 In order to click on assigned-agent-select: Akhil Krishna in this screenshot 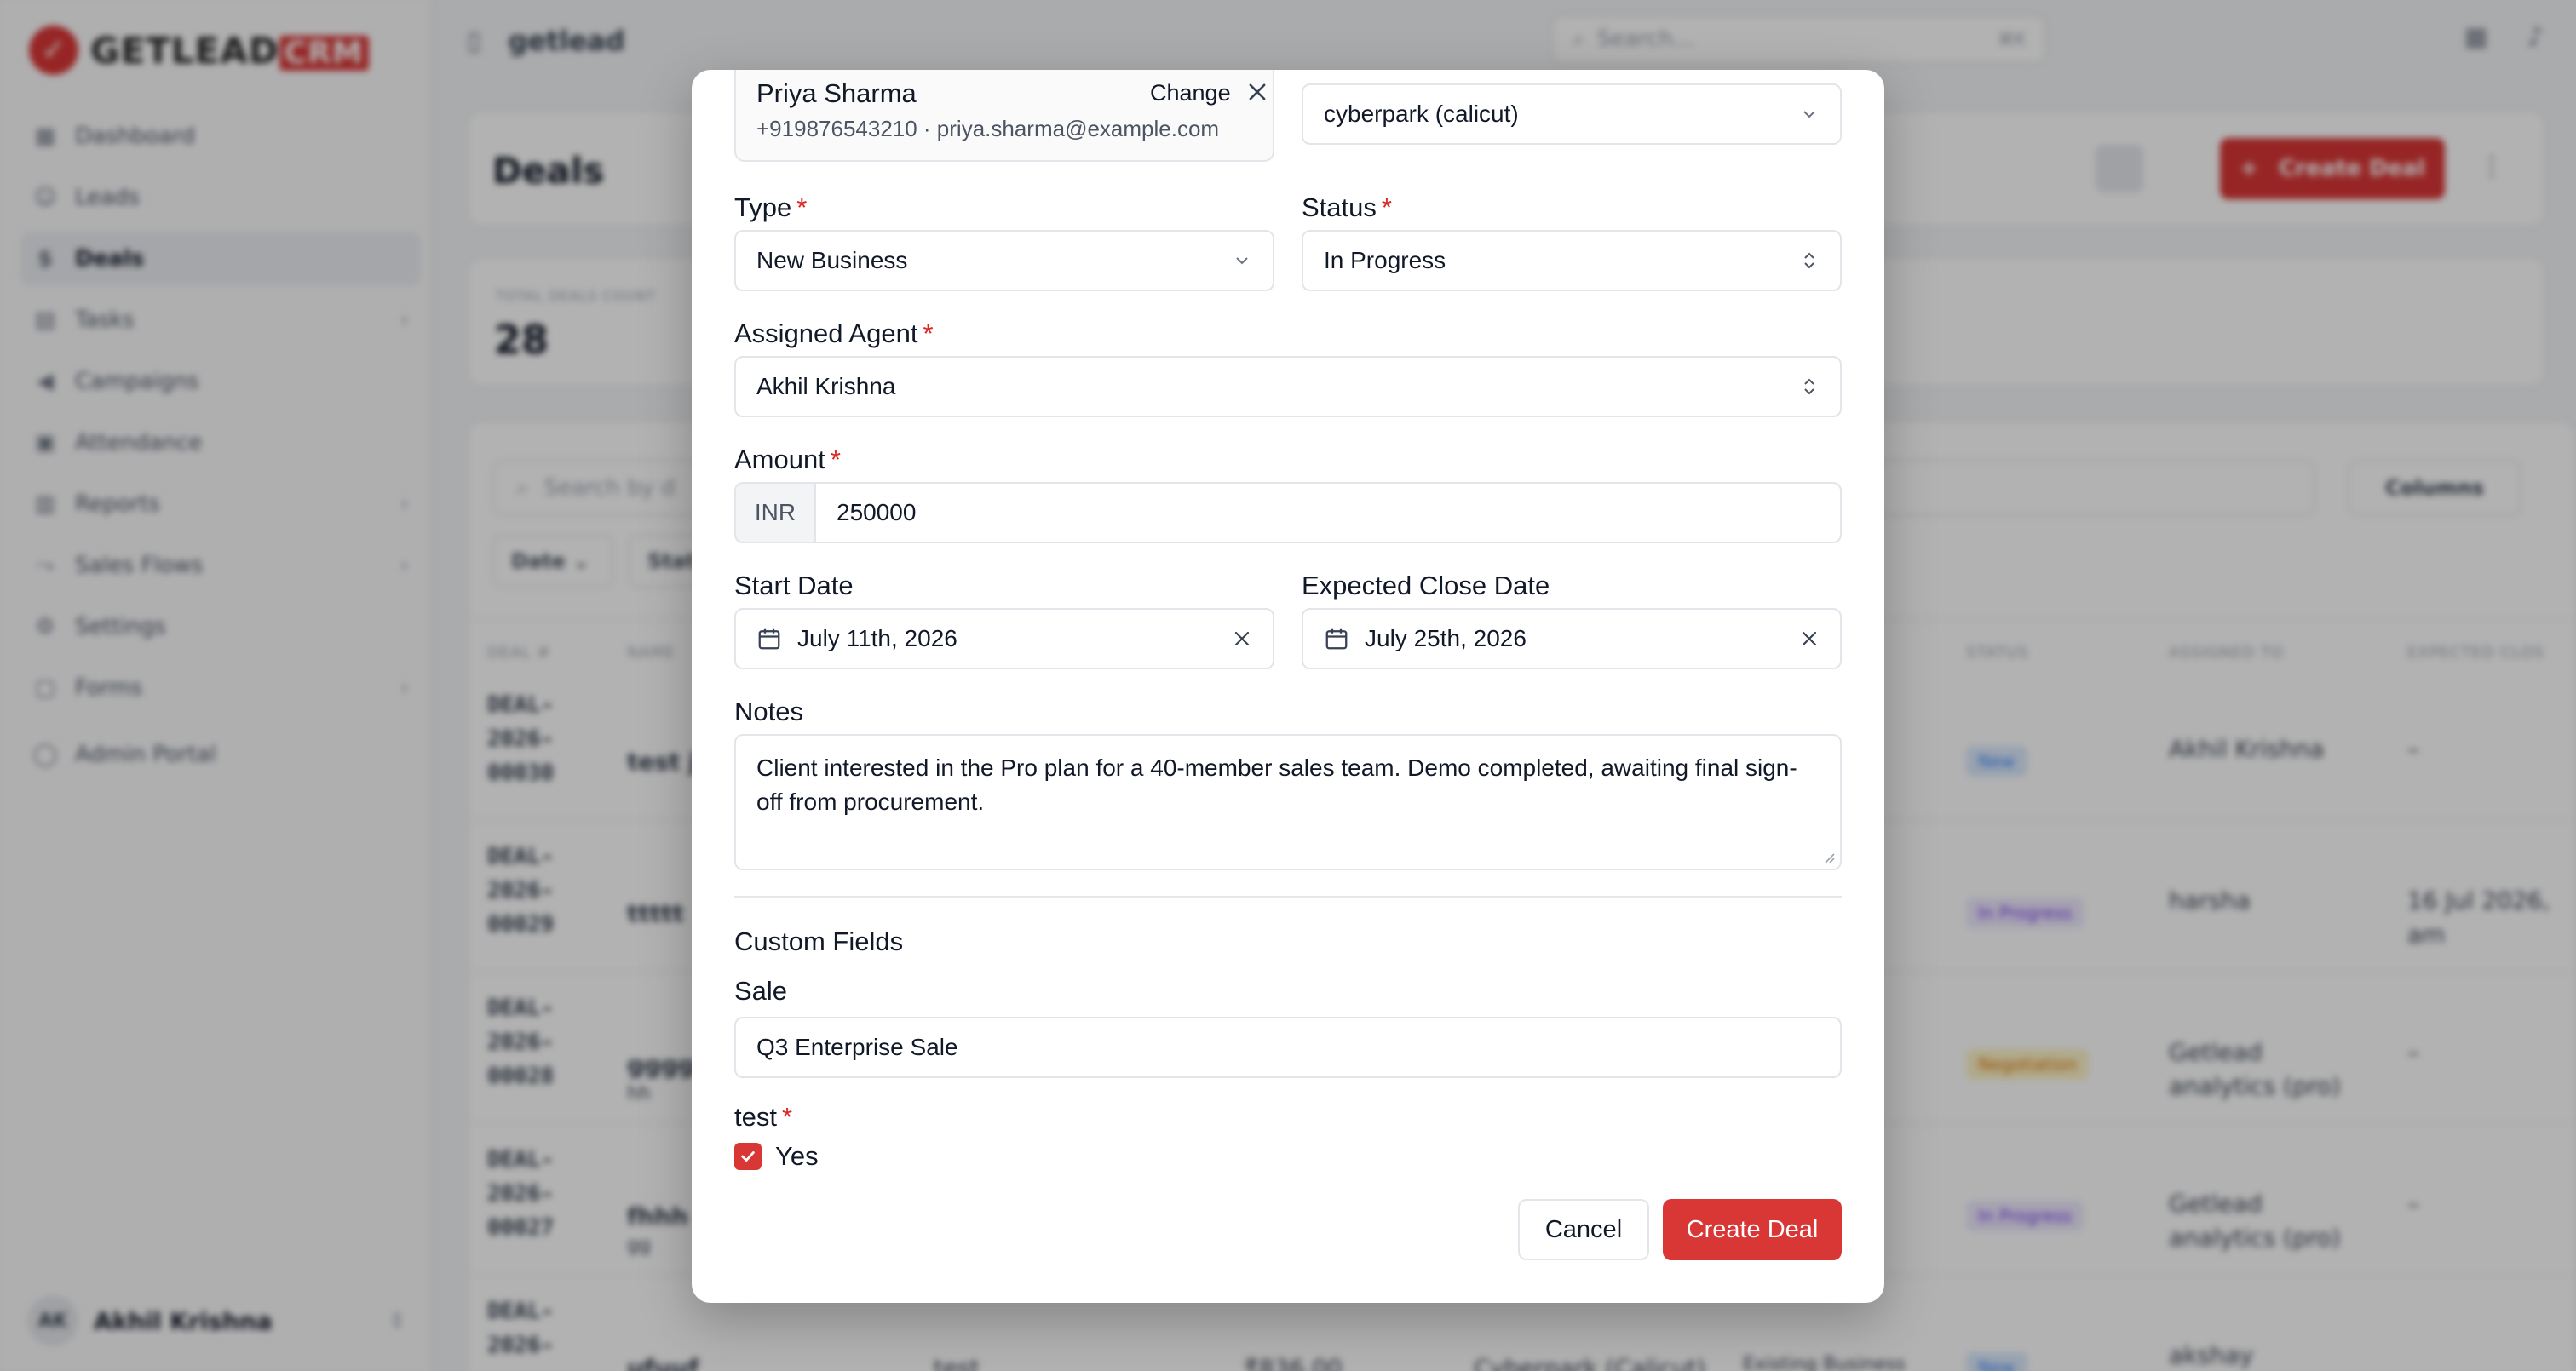, I will do `click(1288, 386)`.